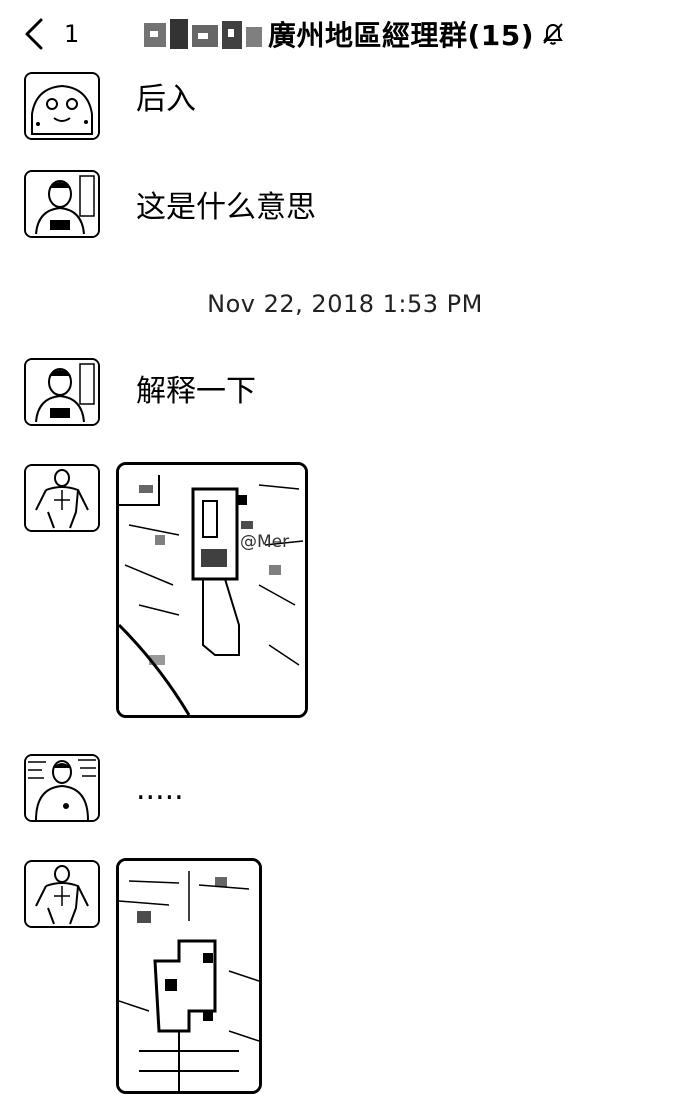  Describe the element at coordinates (34, 34) in the screenshot. I see `chevron-left-icon` at that location.